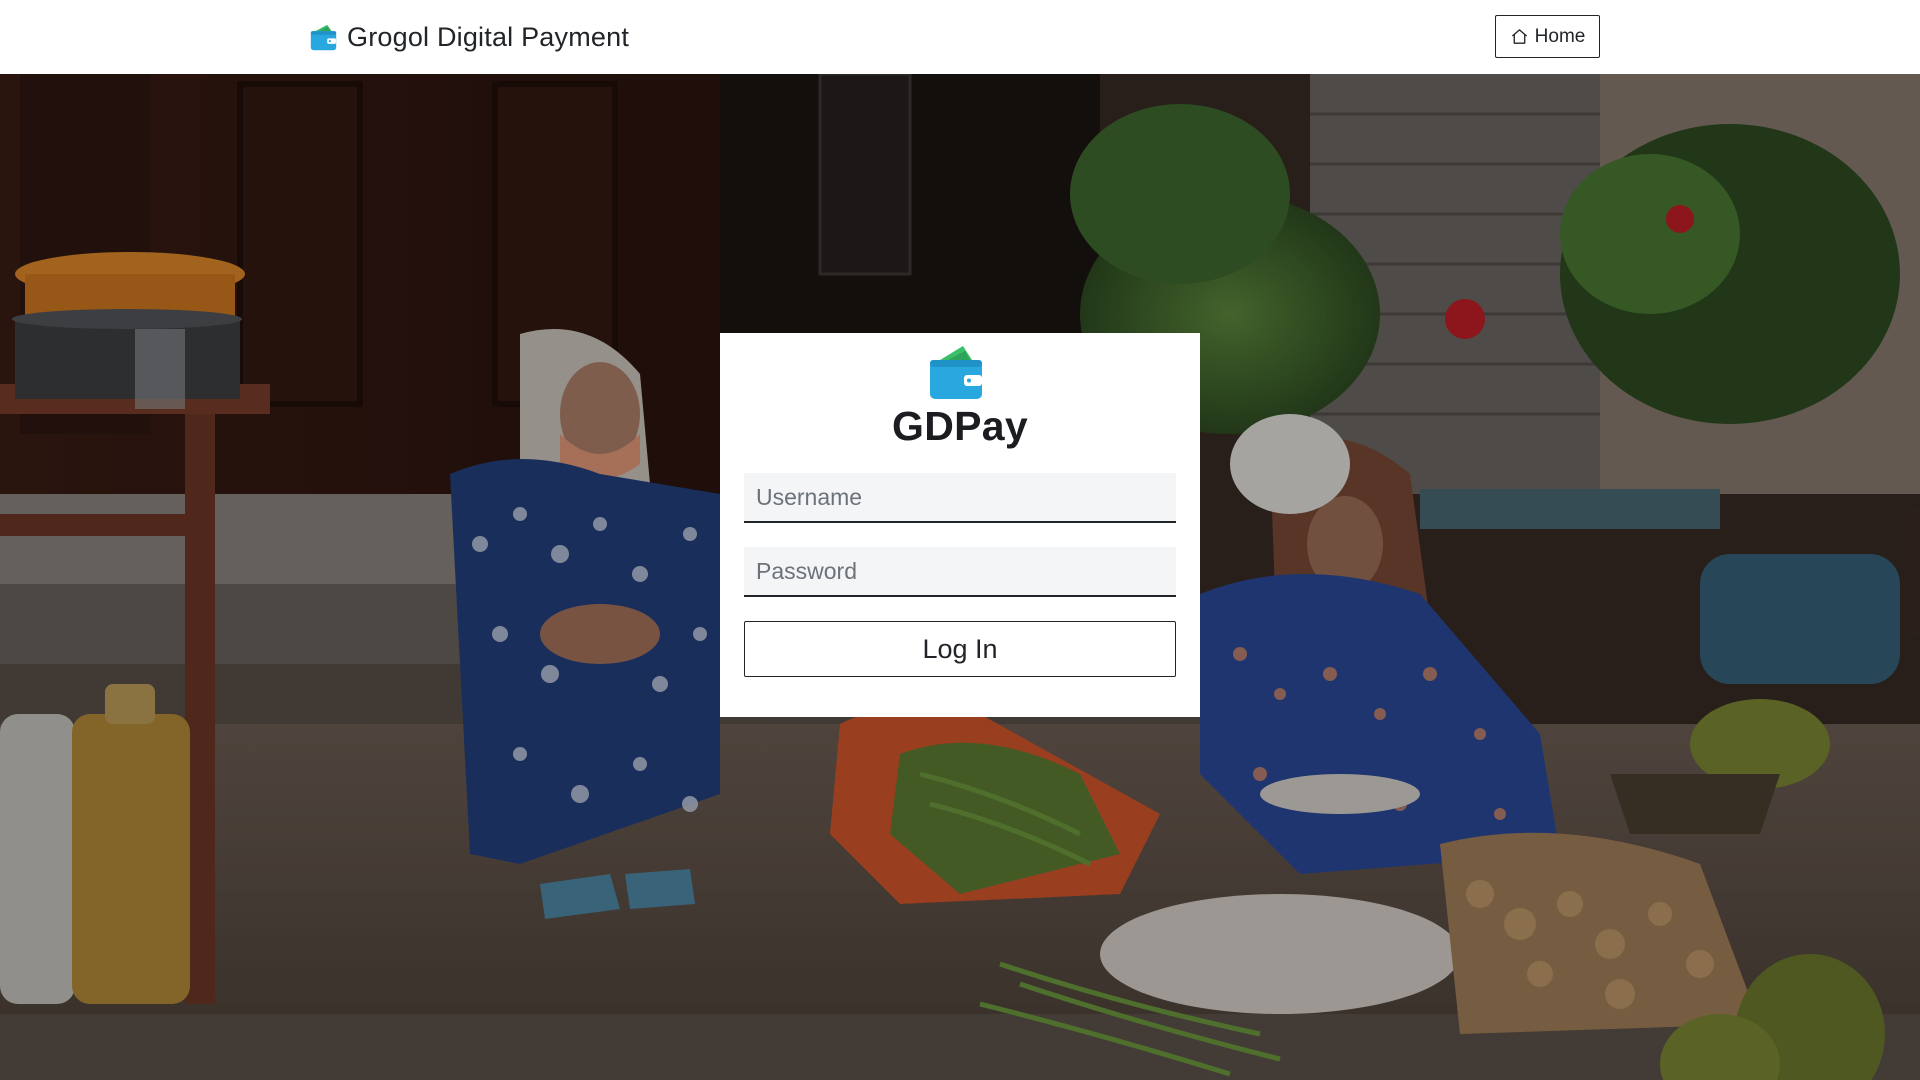 This screenshot has width=1920, height=1080. What do you see at coordinates (960, 649) in the screenshot?
I see `login-button: Log In` at bounding box center [960, 649].